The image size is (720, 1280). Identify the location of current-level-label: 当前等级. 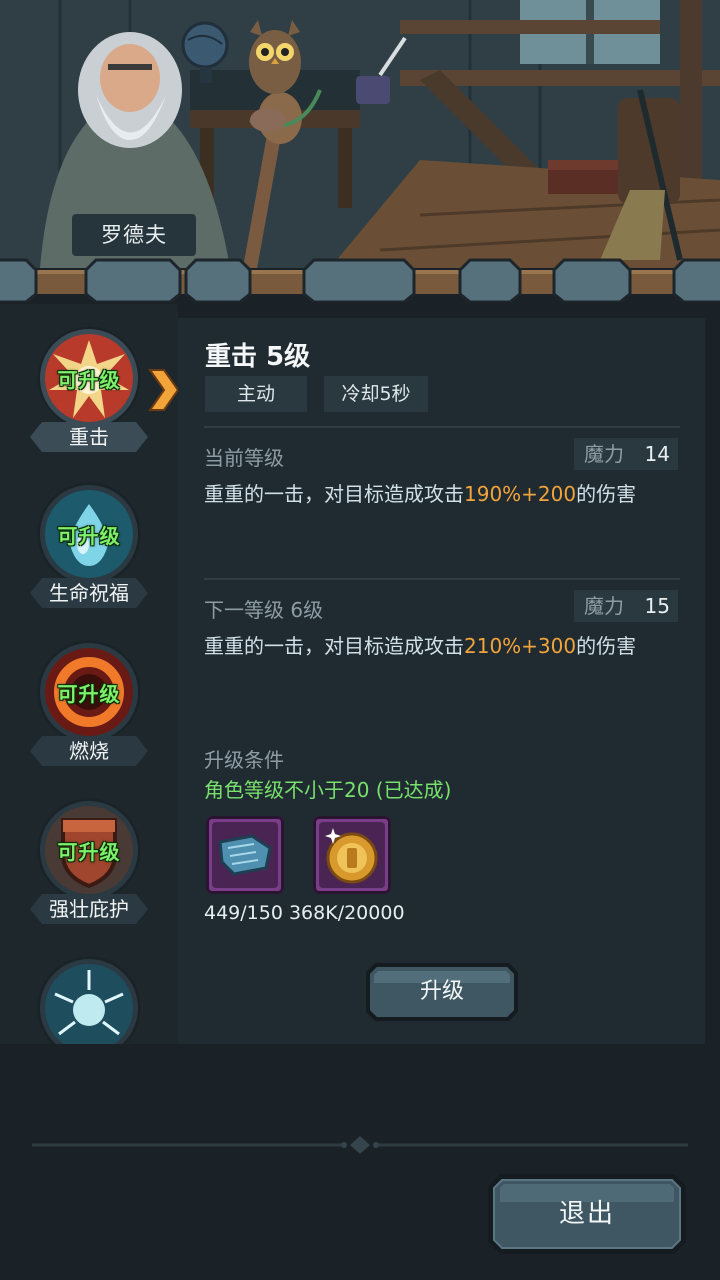
(244, 458).